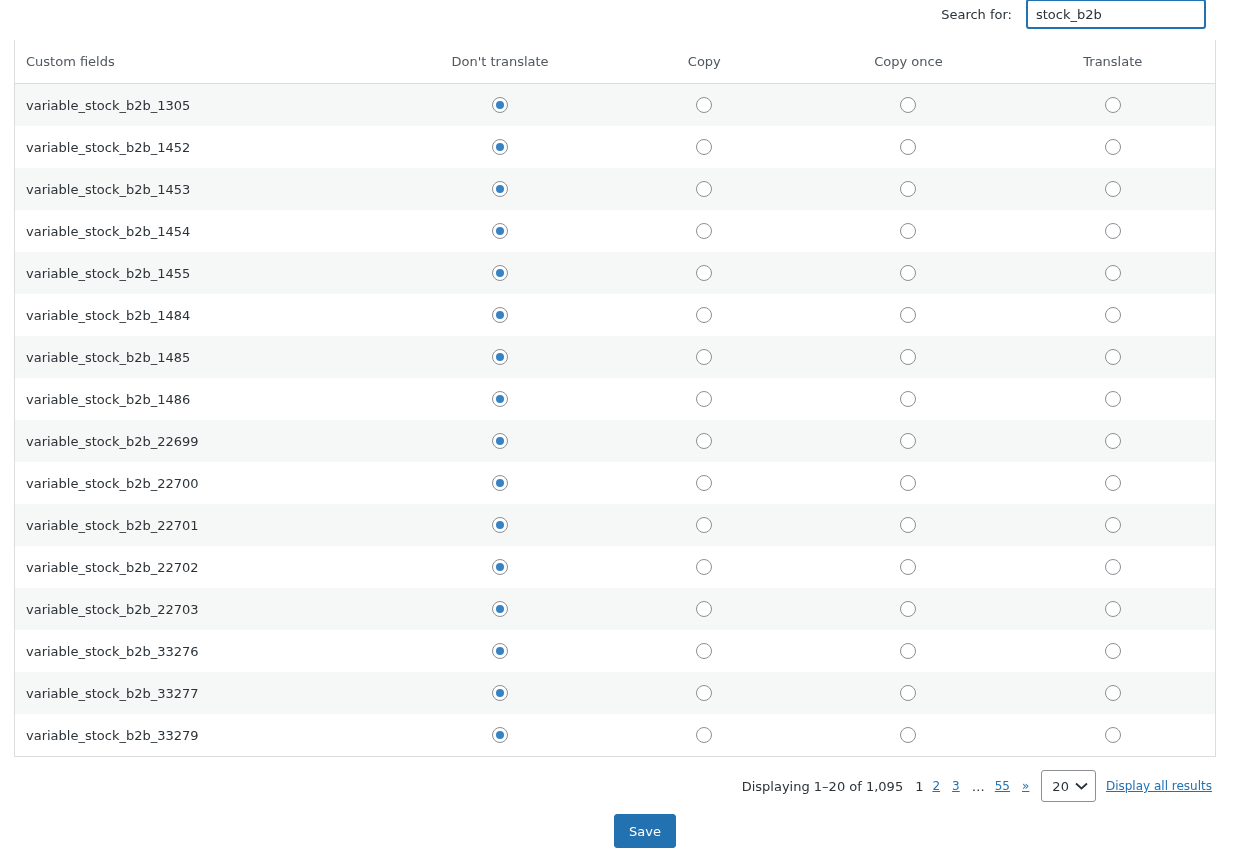 This screenshot has height=849, width=1260. What do you see at coordinates (112, 483) in the screenshot?
I see `field-name: variable_stock_b2b_22700` at bounding box center [112, 483].